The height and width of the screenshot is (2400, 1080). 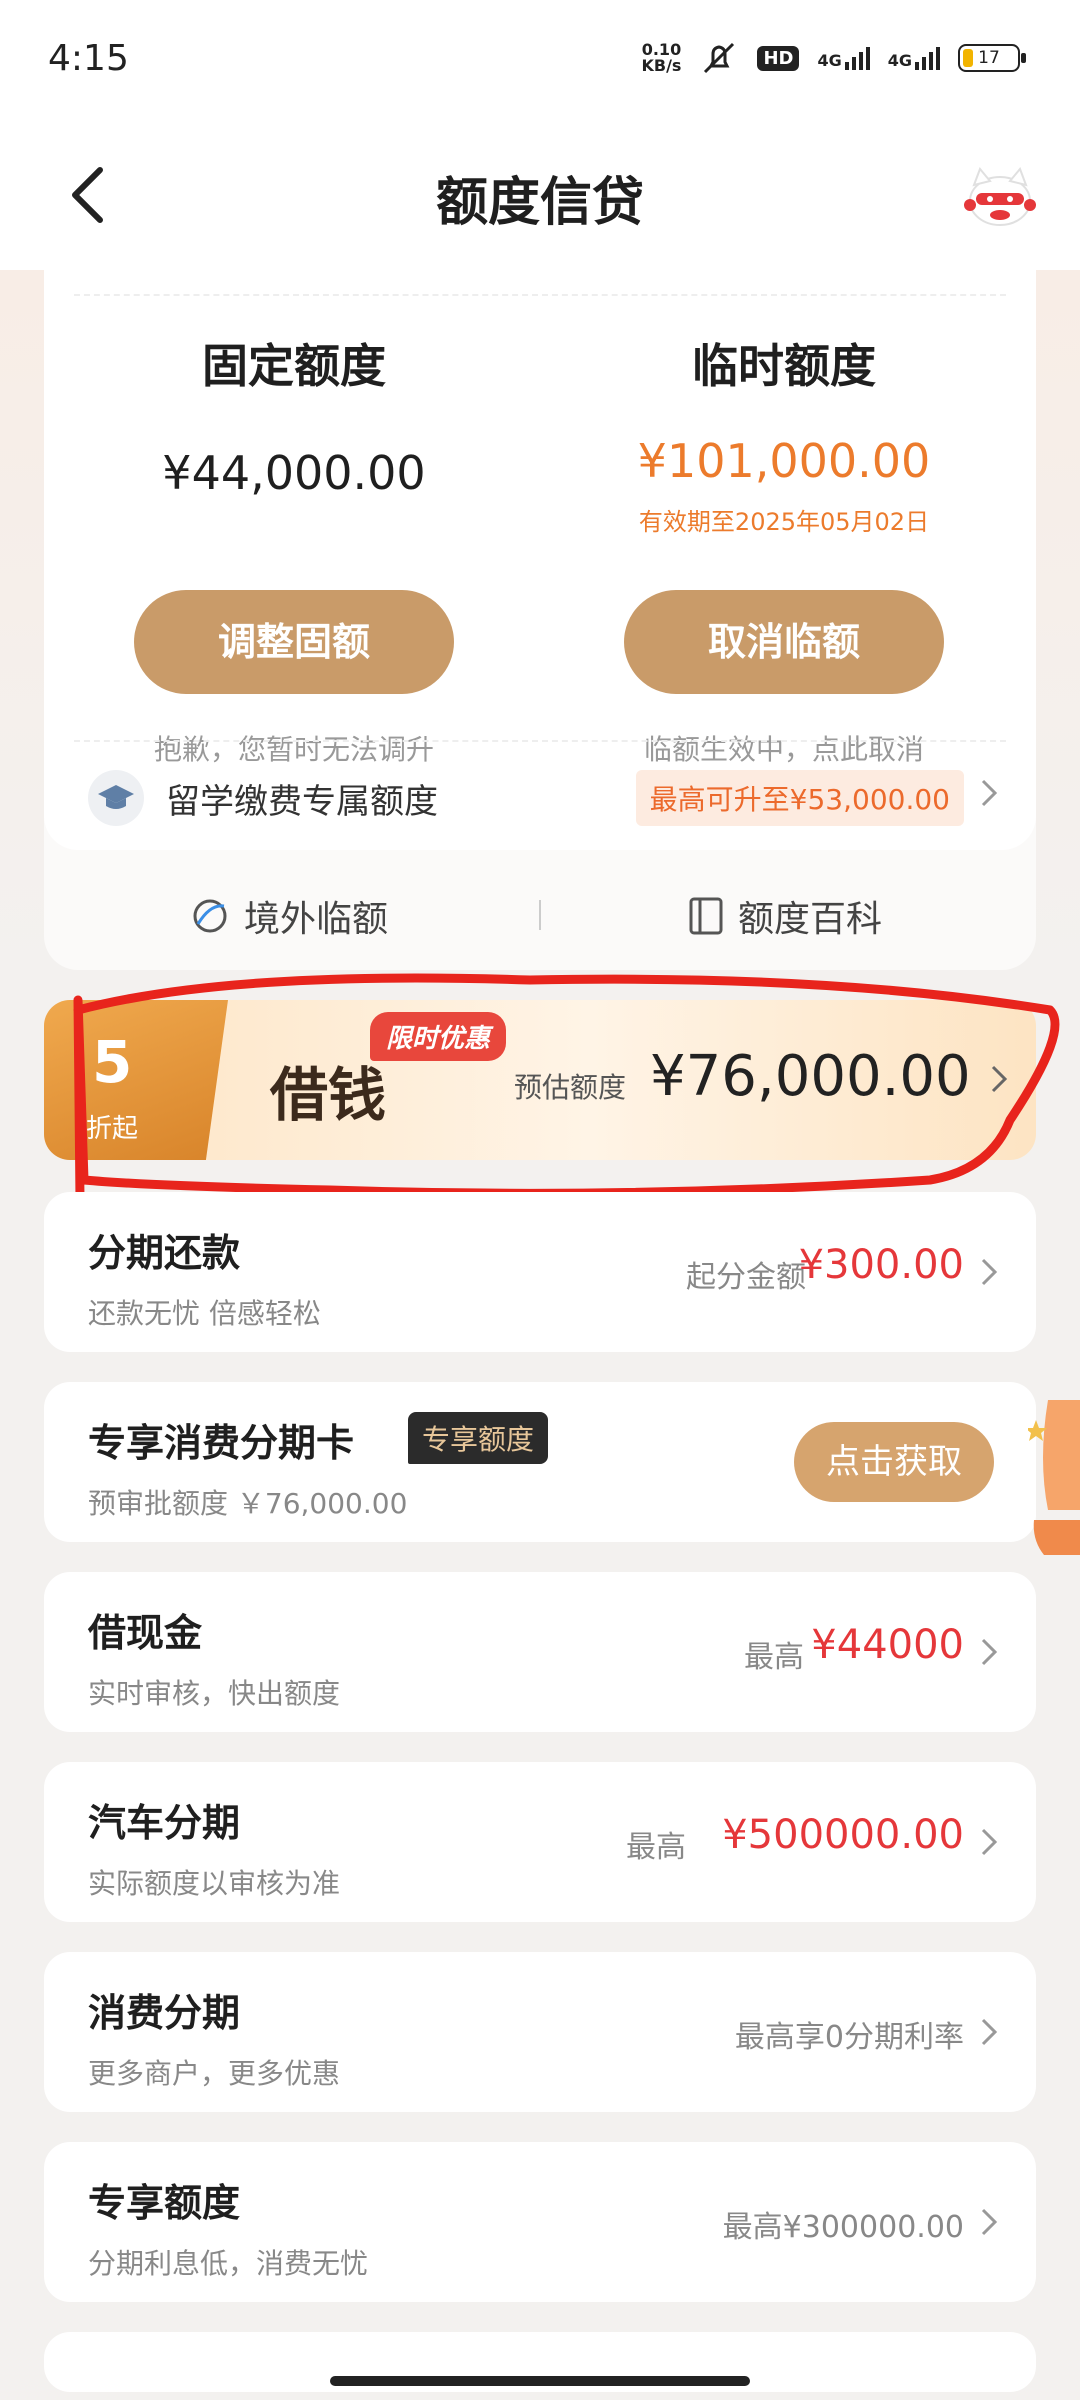 What do you see at coordinates (540, 60) in the screenshot?
I see `status-bar: 4:15 0.10 KB/s HD 4G 4G 17` at bounding box center [540, 60].